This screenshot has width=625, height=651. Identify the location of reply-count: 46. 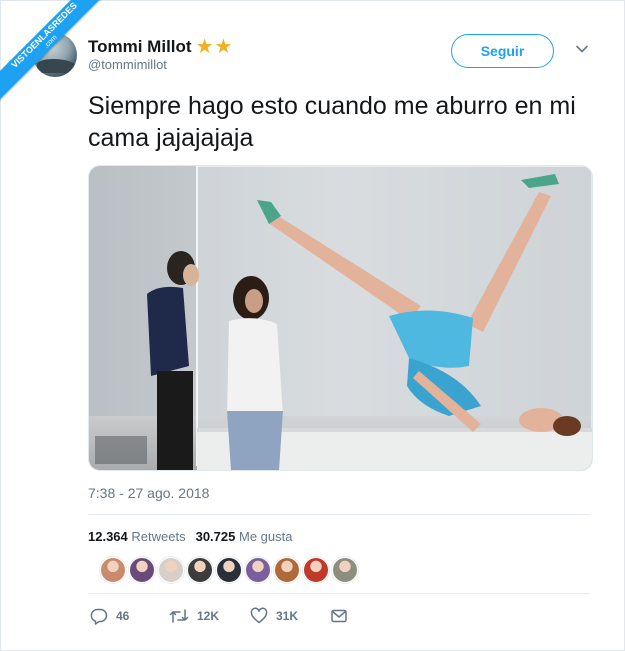
(123, 616).